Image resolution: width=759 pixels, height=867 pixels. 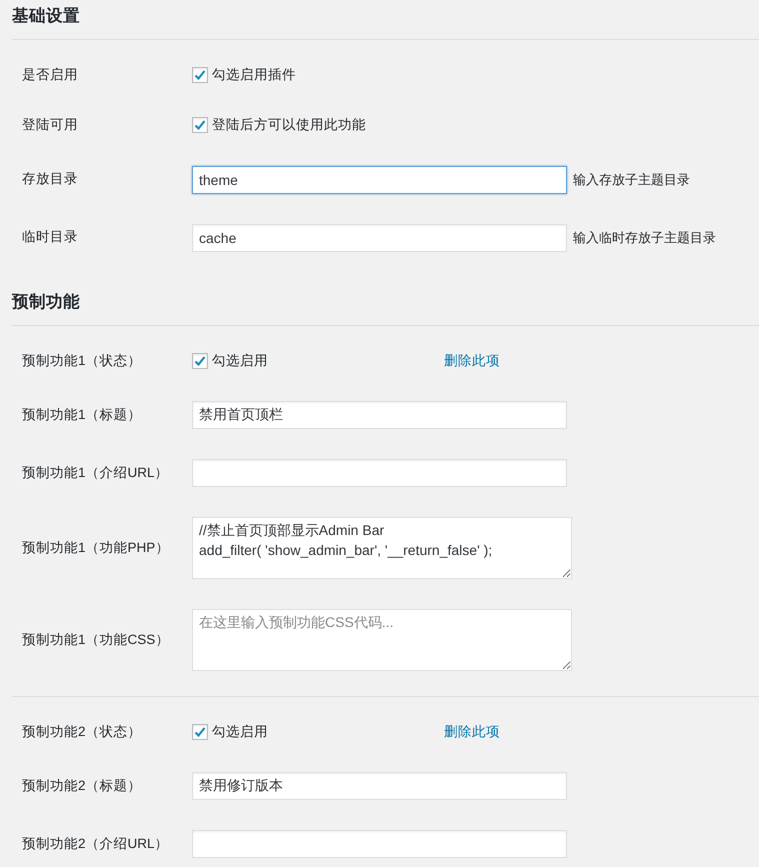 I want to click on checkbox-label: 勾选启用插件, so click(x=254, y=75).